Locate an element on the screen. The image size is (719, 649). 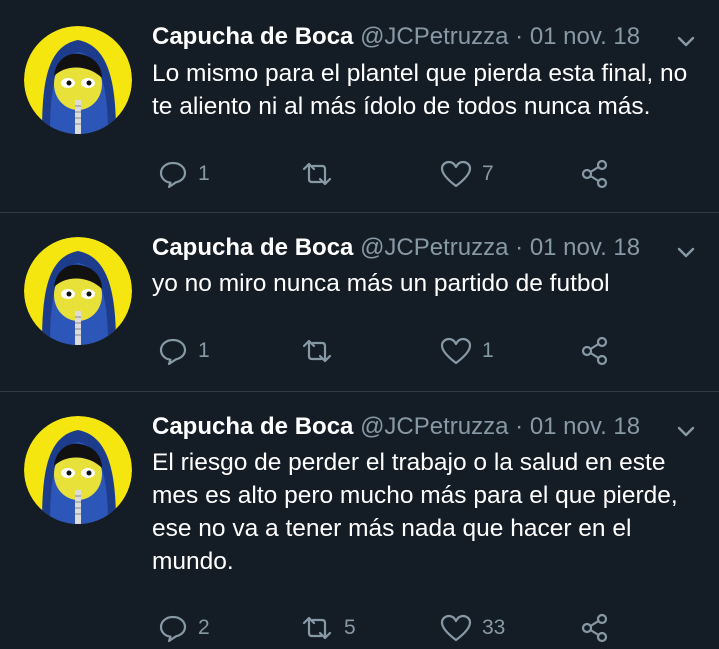
retweet-button: 5 is located at coordinates (328, 628).